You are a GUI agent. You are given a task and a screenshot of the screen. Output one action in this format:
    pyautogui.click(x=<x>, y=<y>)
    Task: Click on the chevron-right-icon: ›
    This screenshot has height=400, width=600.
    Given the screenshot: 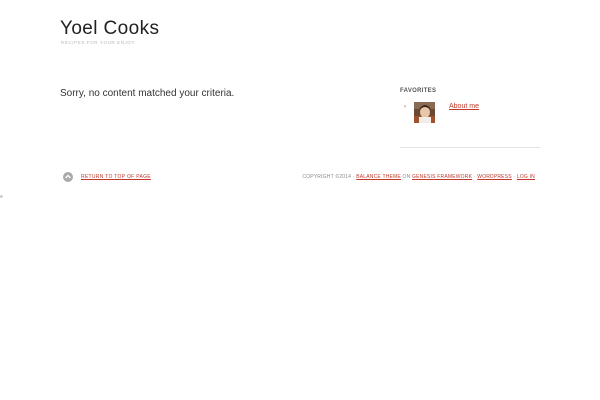 What is the action you would take?
    pyautogui.click(x=405, y=107)
    